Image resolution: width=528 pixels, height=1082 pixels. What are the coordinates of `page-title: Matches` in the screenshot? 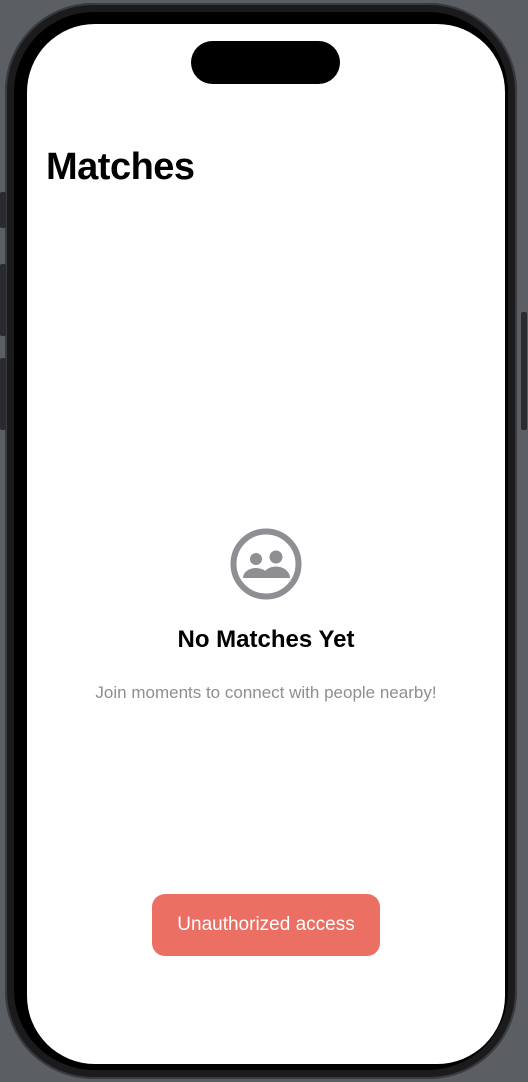 It's located at (120, 167).